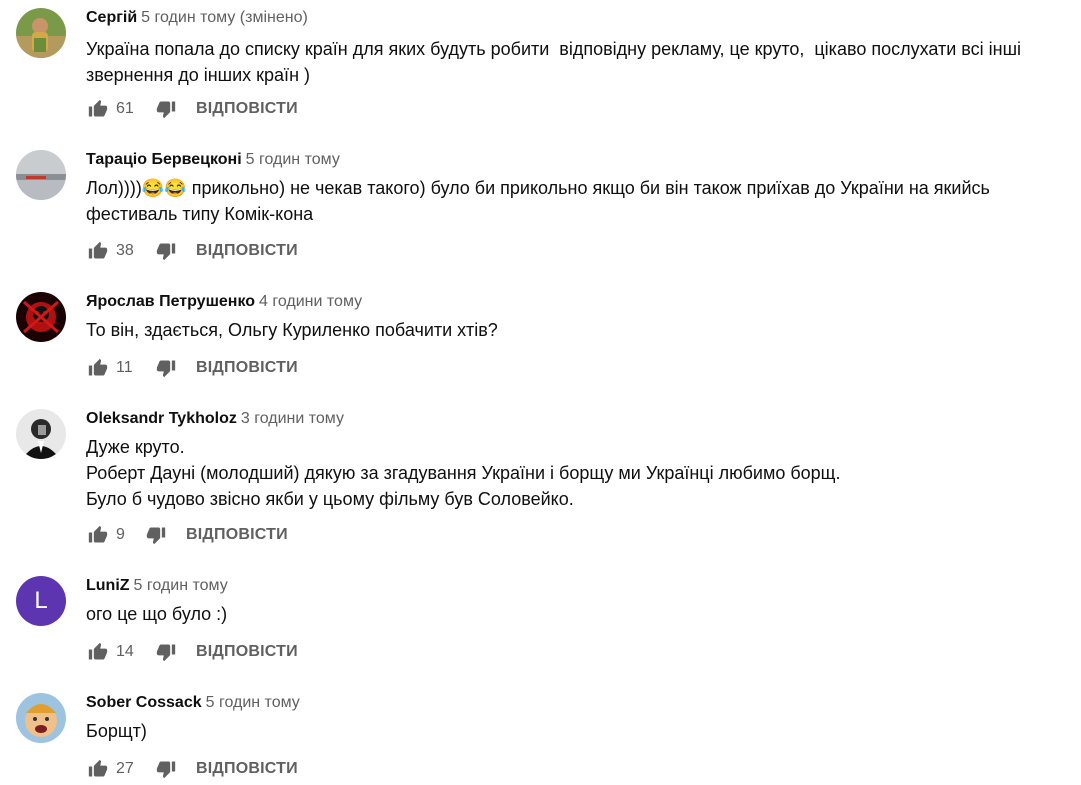 This screenshot has height=785, width=1081. What do you see at coordinates (192, 652) in the screenshot?
I see `comment-actions: 14 ВІДПОВІСТИ` at bounding box center [192, 652].